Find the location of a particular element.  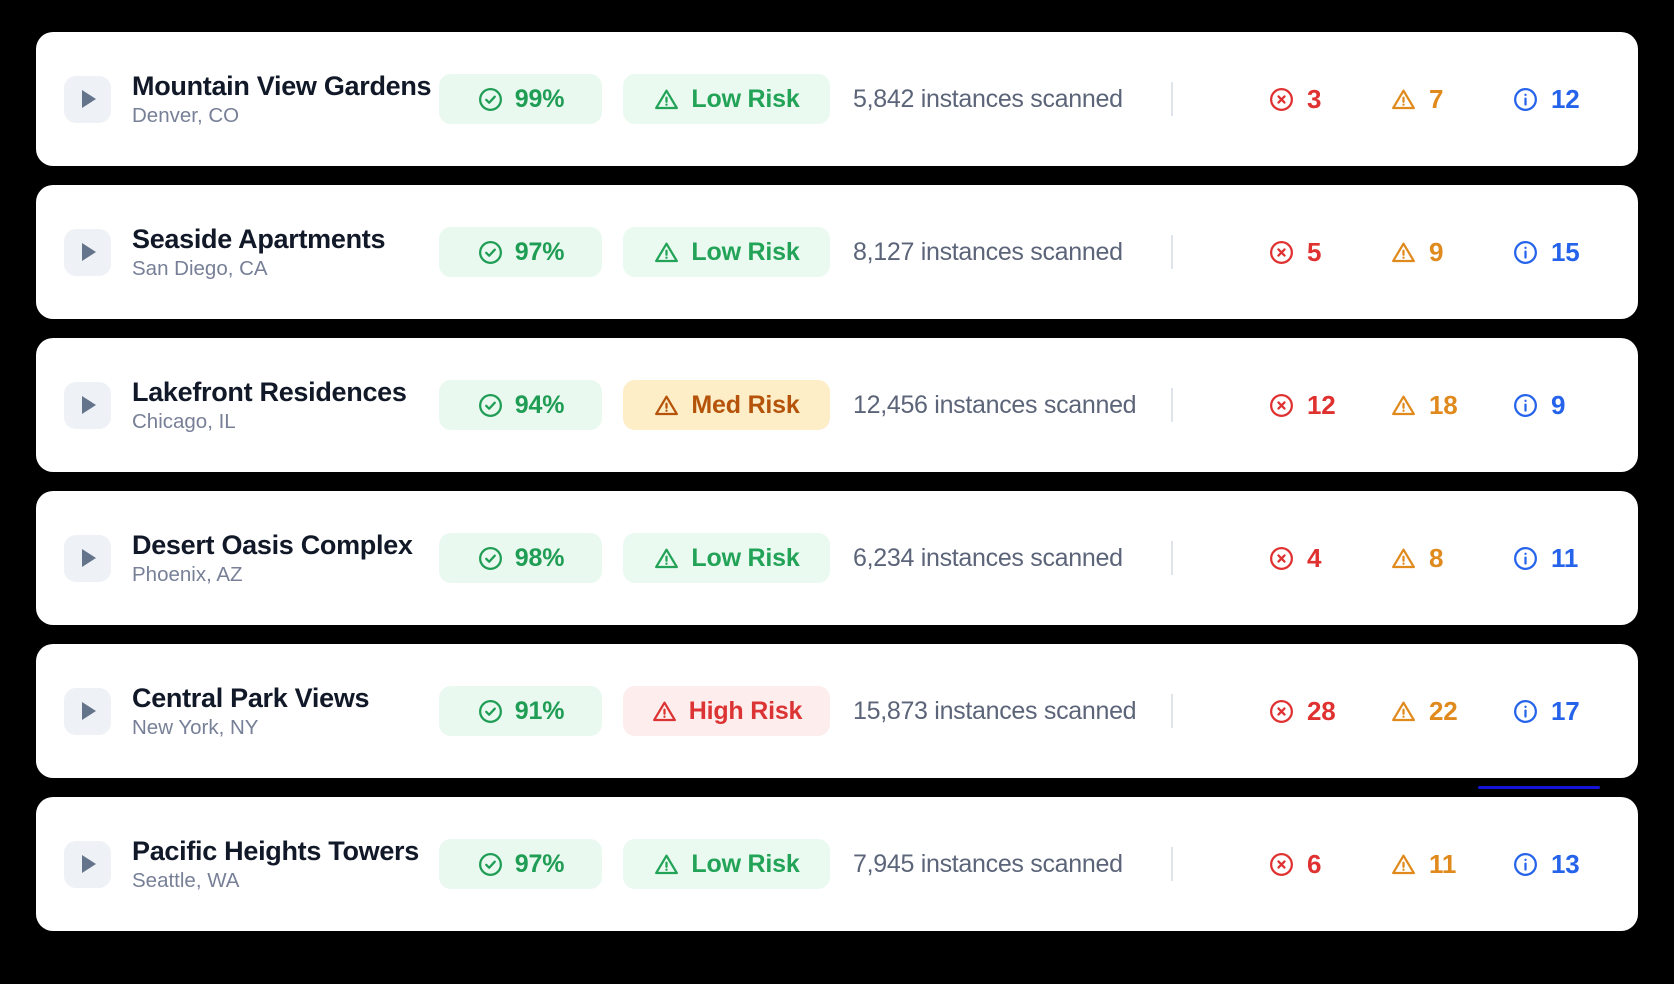

info-issues-counter: 13 is located at coordinates (1551, 864).